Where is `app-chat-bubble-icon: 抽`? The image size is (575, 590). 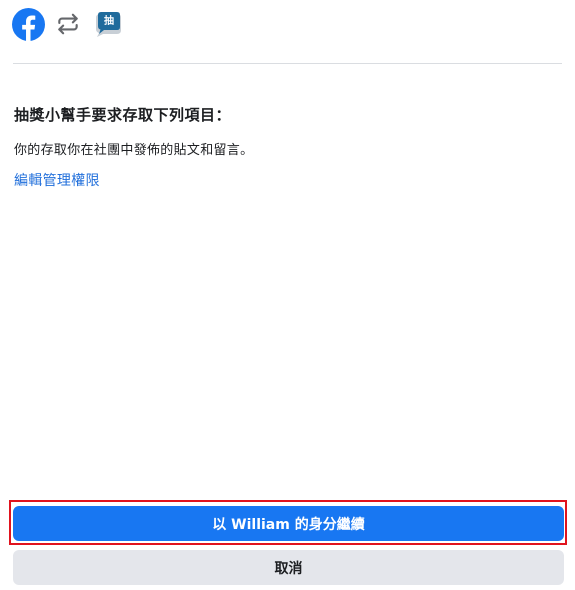
app-chat-bubble-icon: 抽 is located at coordinates (108, 24).